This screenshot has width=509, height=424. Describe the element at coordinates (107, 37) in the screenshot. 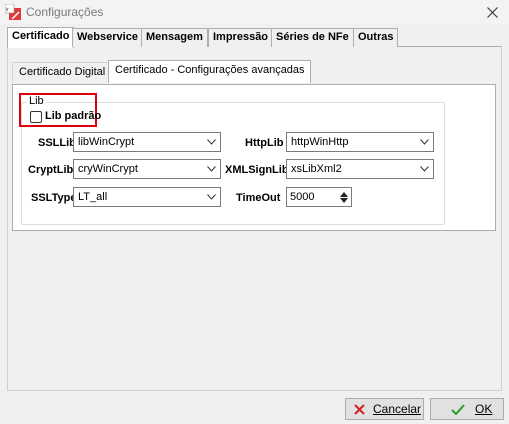

I see `tab-webservice: Webservice` at that location.